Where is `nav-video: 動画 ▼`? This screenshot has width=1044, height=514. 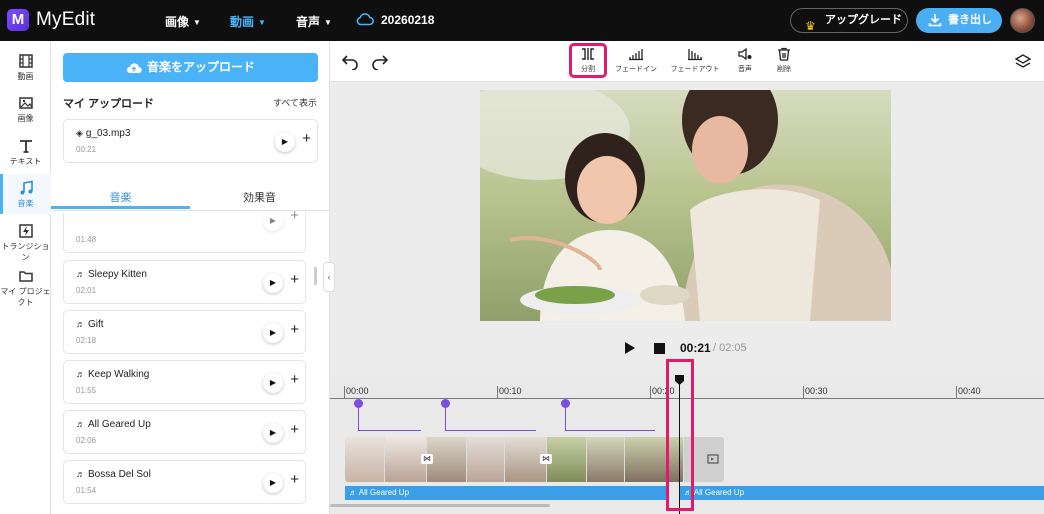 nav-video: 動画 ▼ is located at coordinates (248, 21).